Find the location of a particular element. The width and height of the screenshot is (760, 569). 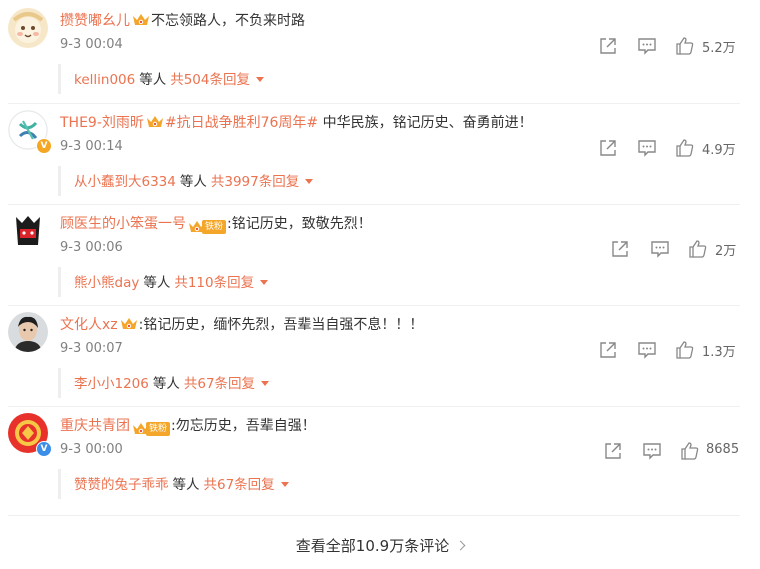

chevron-right-icon is located at coordinates (460, 545).